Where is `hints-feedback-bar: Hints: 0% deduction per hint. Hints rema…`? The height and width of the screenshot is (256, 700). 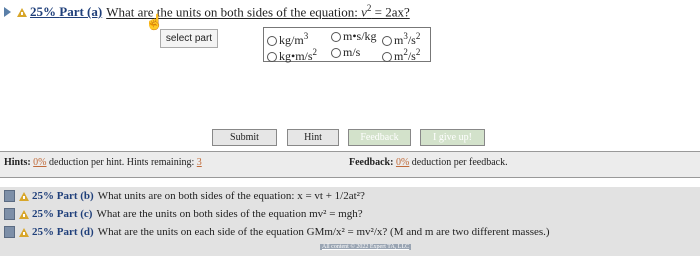 hints-feedback-bar: Hints: 0% deduction per hint. Hints rema… is located at coordinates (350, 164).